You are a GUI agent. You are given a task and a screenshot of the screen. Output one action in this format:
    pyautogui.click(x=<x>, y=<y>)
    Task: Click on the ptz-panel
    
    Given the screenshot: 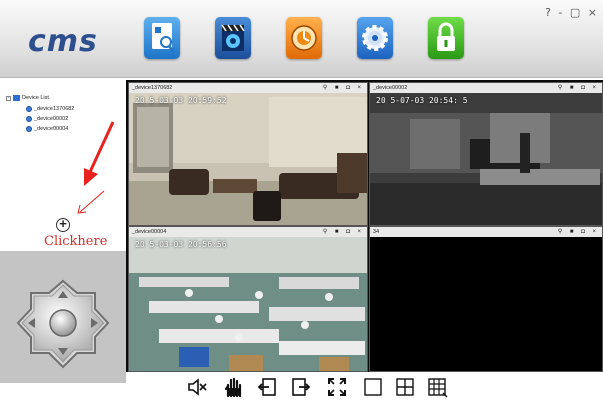 What is the action you would take?
    pyautogui.click(x=63, y=317)
    